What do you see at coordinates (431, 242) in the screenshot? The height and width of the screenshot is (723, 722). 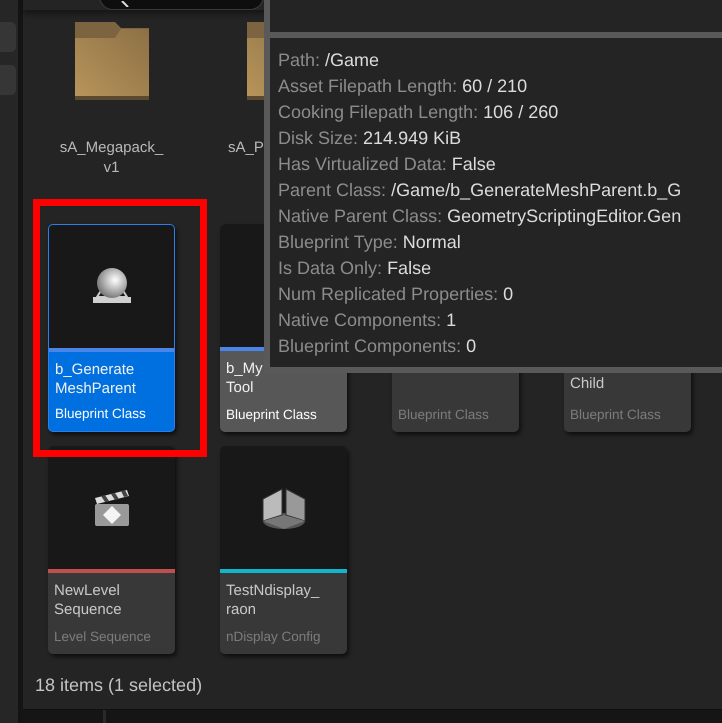 I see `property-value: Normal` at bounding box center [431, 242].